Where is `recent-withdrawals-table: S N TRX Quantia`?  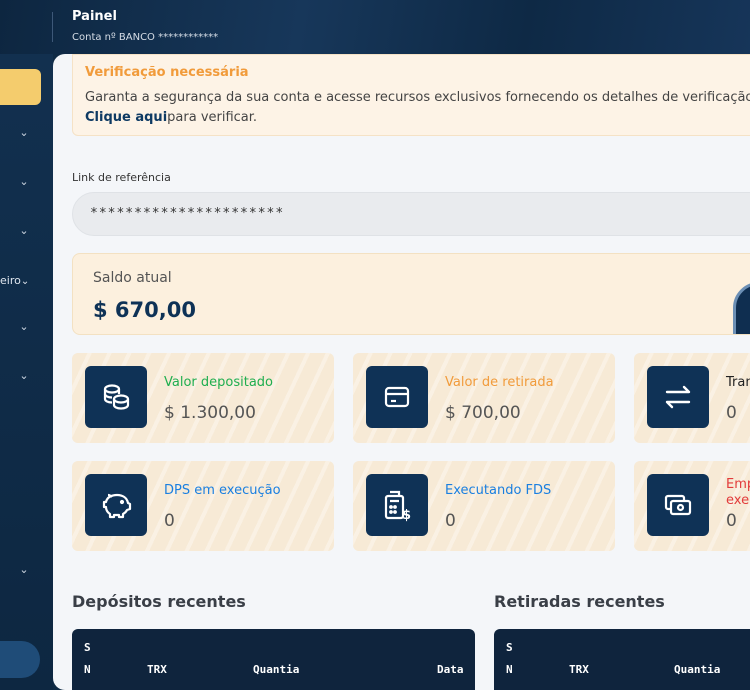
recent-withdrawals-table: S N TRX Quantia is located at coordinates (622, 659).